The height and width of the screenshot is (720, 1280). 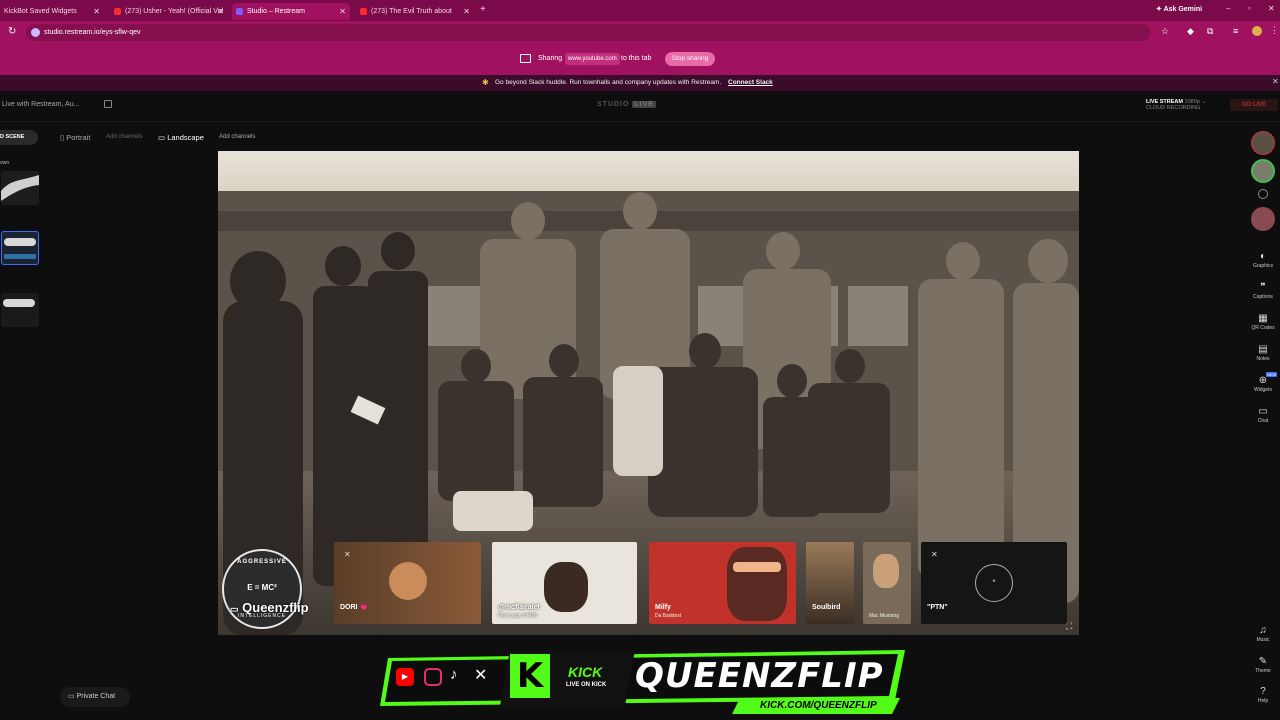 What do you see at coordinates (550, 58) in the screenshot?
I see `sharing-label: Sharing` at bounding box center [550, 58].